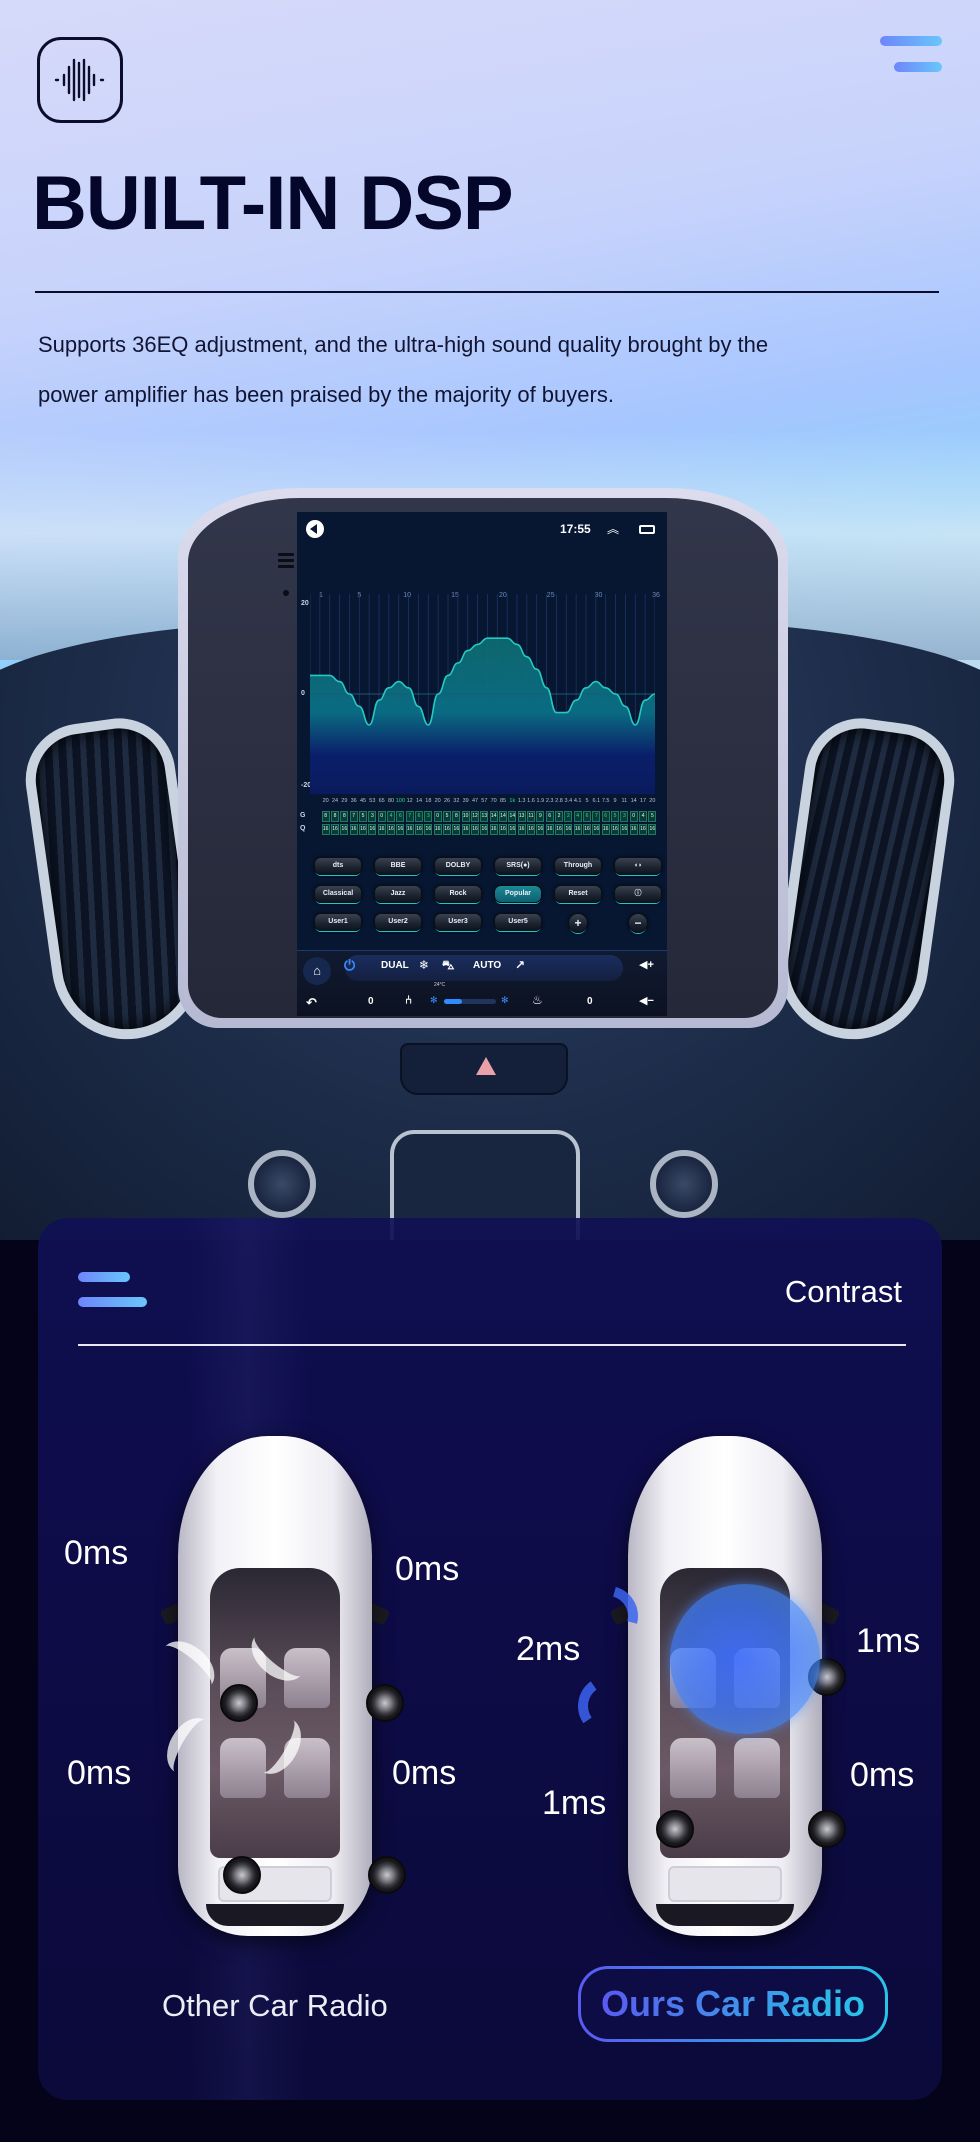 The height and width of the screenshot is (2142, 980). Describe the element at coordinates (434, 1000) in the screenshot. I see `fan-low-icon: ✻` at that location.